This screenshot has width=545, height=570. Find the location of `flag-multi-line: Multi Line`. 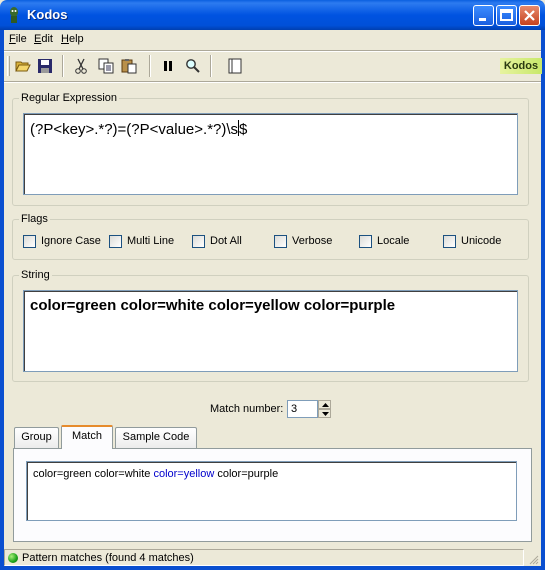

flag-multi-line: Multi Line is located at coordinates (144, 242).